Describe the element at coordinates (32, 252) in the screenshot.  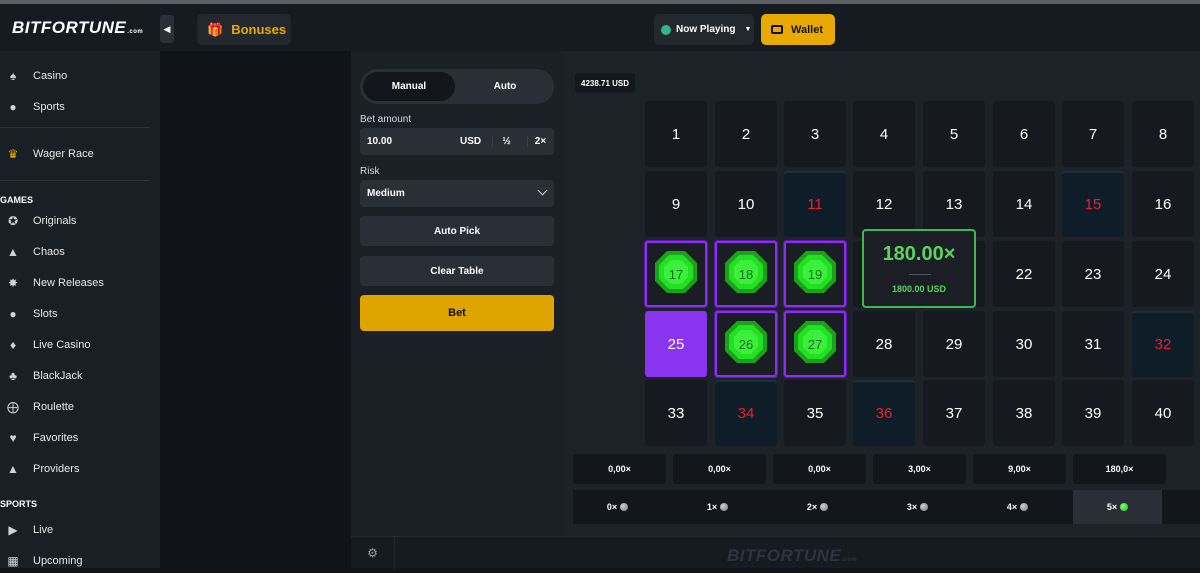
I see `sidebar-item-chaos: ▲ Chaos` at that location.